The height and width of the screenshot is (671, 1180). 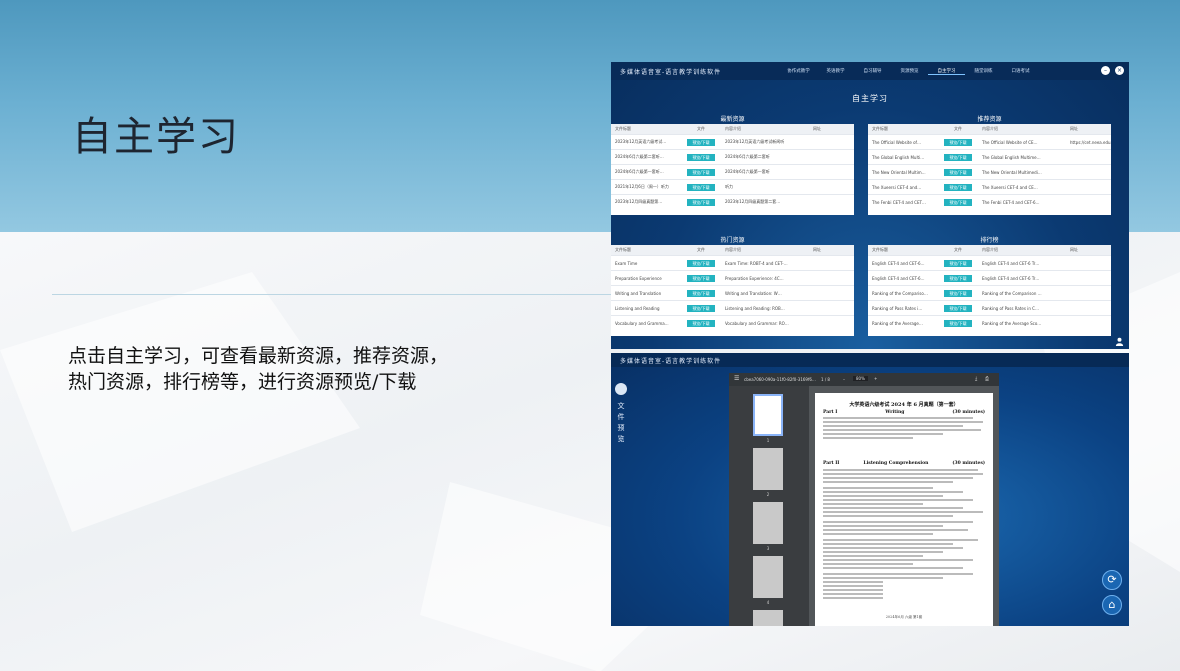 I want to click on zoom-out-icon: –, so click(x=844, y=379).